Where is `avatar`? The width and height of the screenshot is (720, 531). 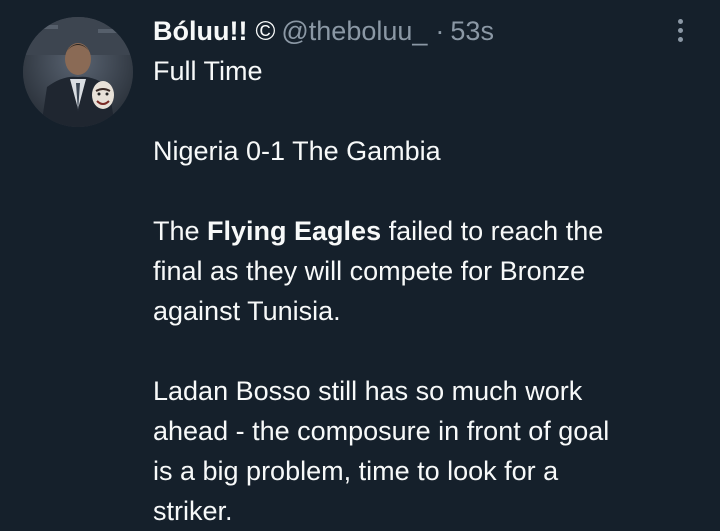 avatar is located at coordinates (78, 72).